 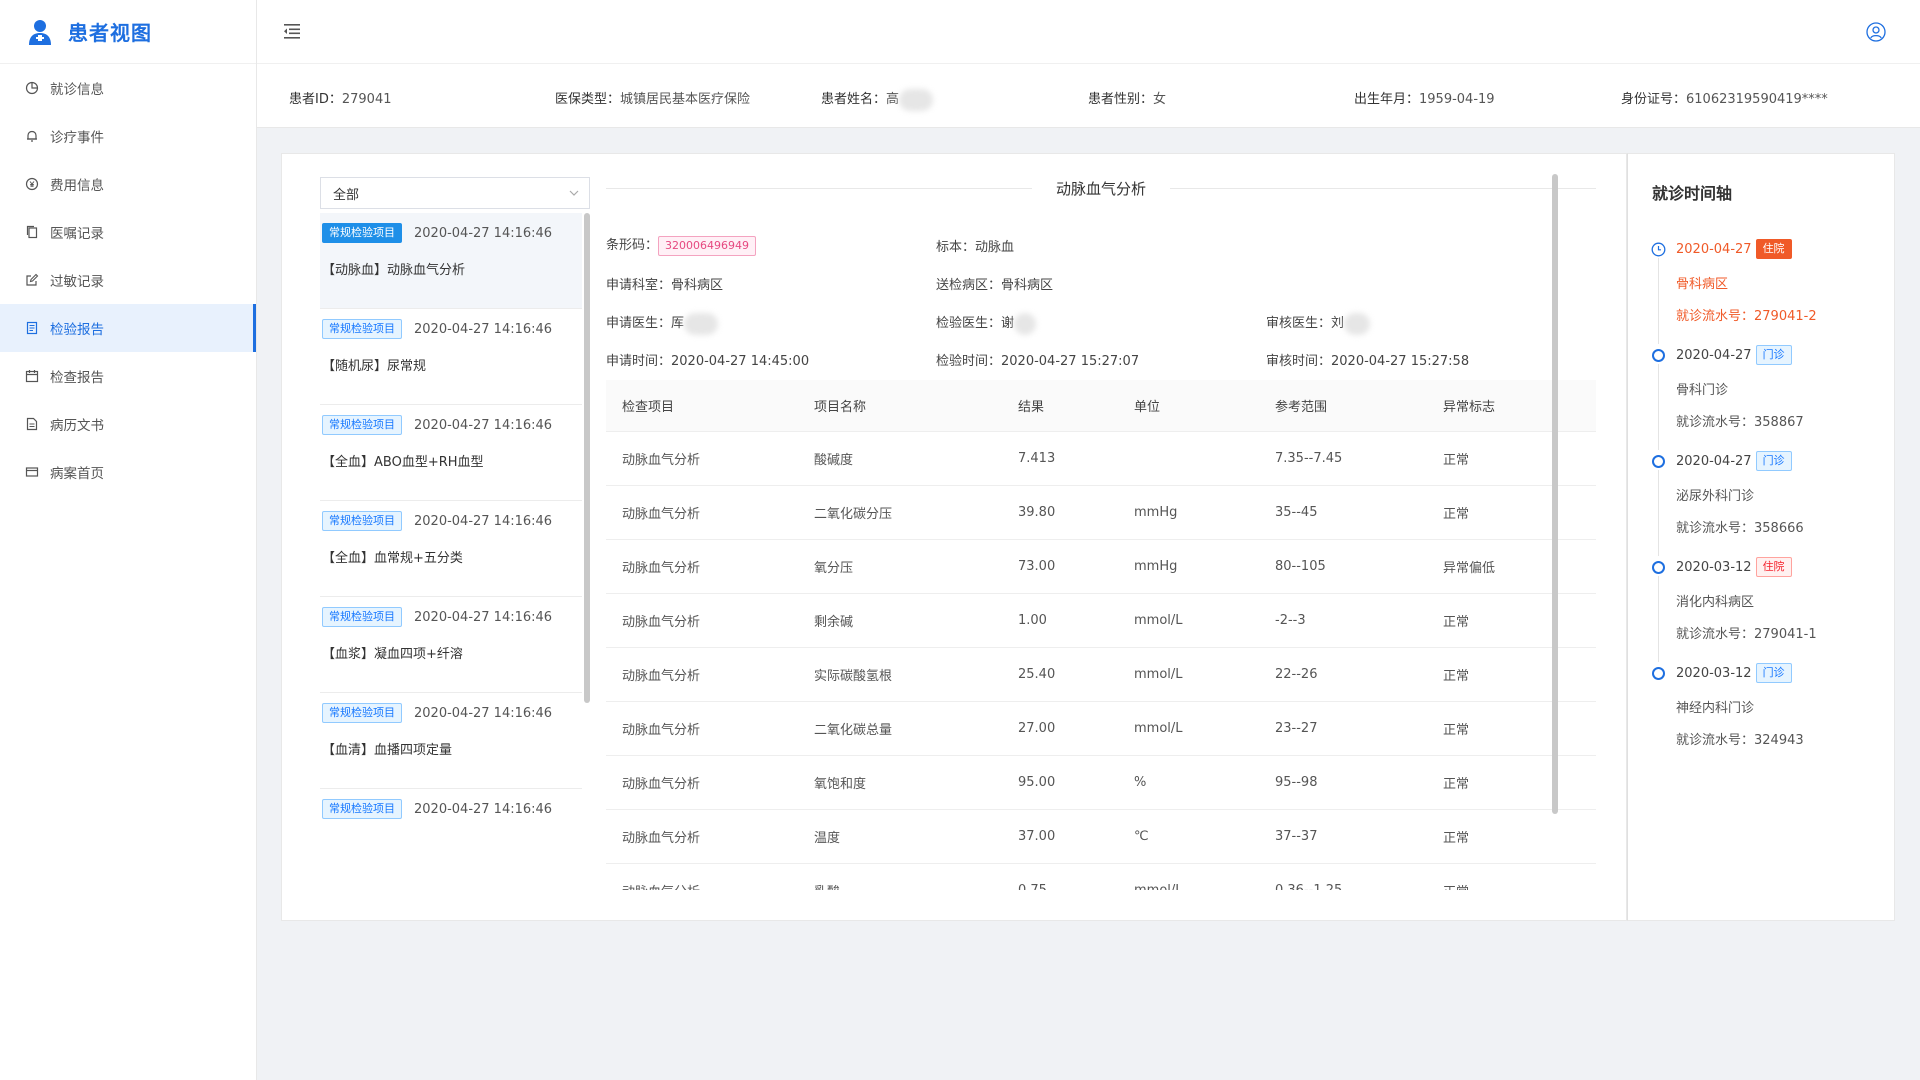 What do you see at coordinates (128, 472) in the screenshot?
I see `menu-item-8: 病案首页` at bounding box center [128, 472].